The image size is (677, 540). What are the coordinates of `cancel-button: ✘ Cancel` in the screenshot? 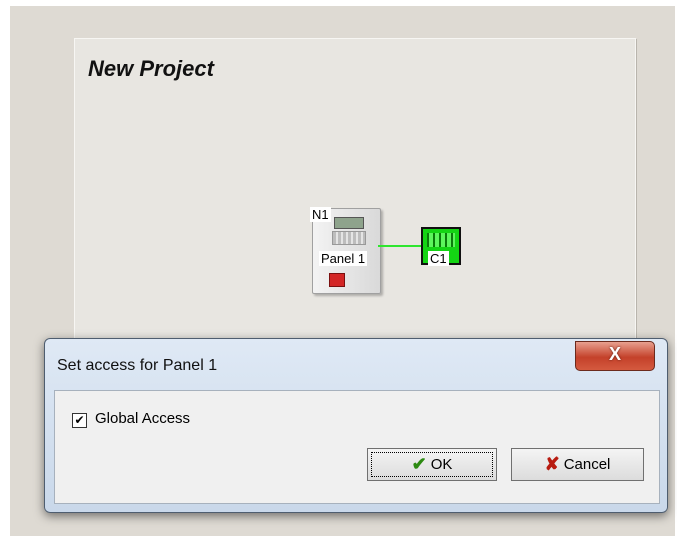 It's located at (577, 464).